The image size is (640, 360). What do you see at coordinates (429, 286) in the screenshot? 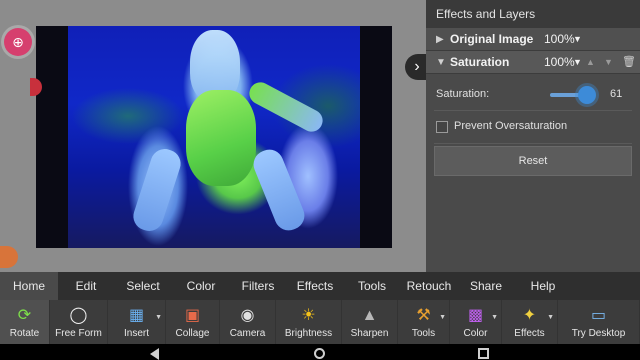
I see `menu-retouch: Retouch` at bounding box center [429, 286].